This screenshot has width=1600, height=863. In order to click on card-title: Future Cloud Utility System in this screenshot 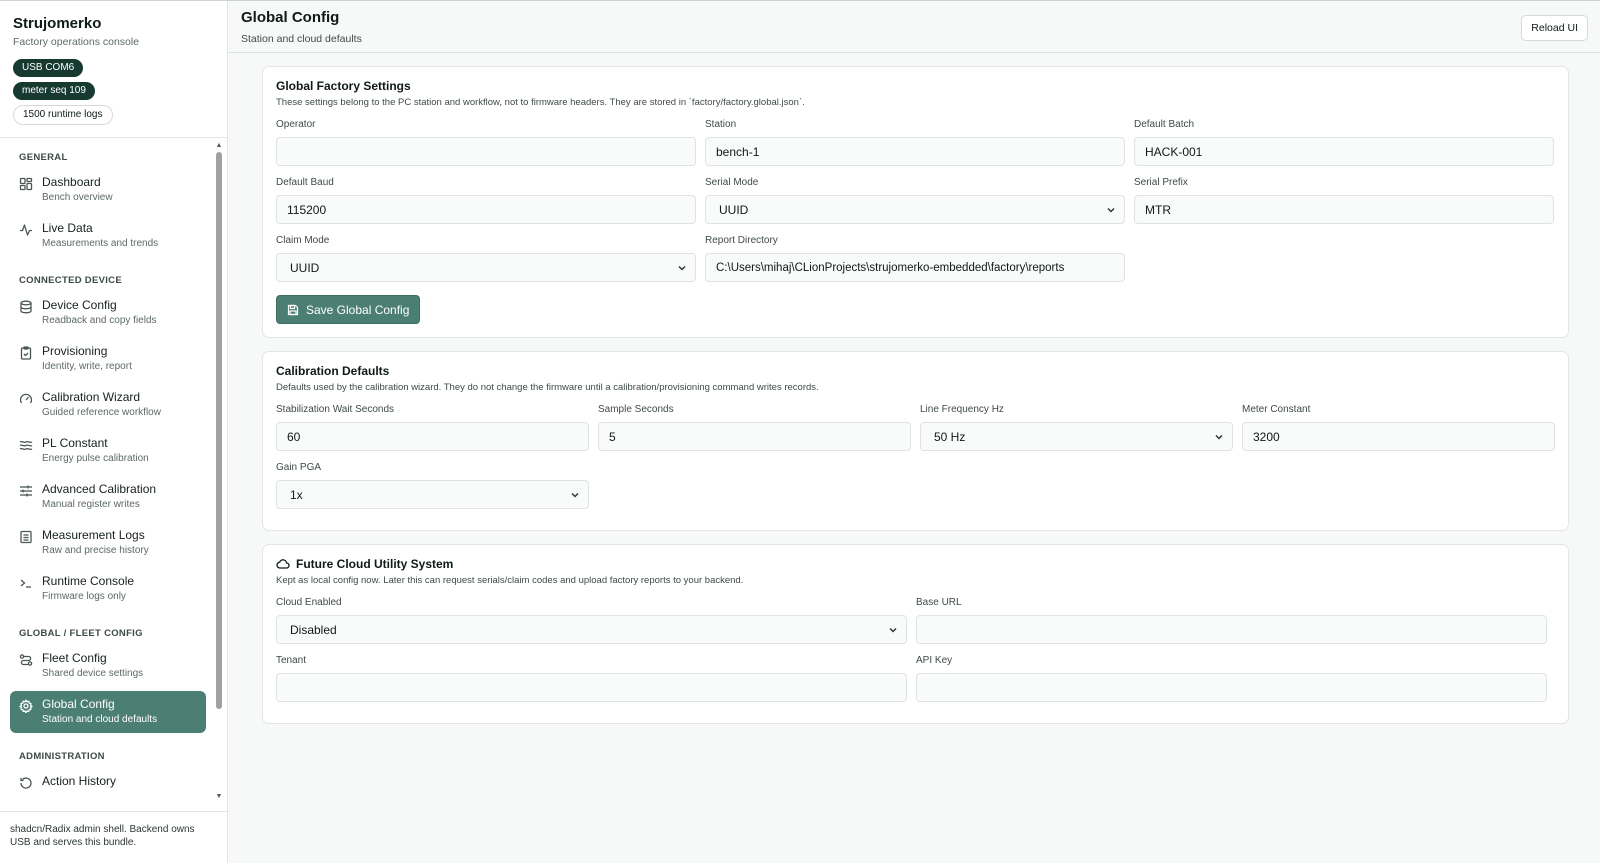, I will do `click(375, 564)`.